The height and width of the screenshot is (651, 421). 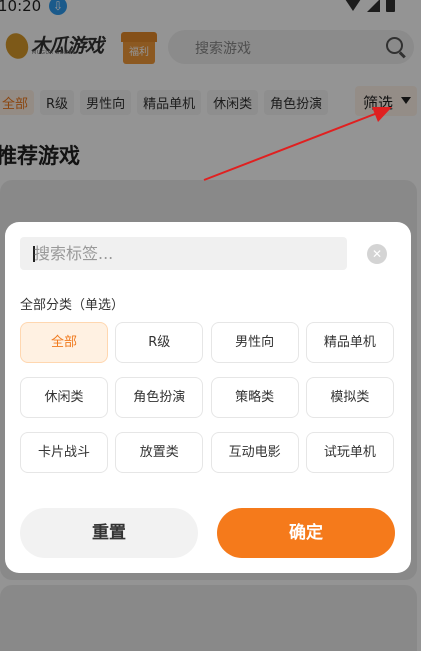 I want to click on tag-search-input, so click(x=184, y=253).